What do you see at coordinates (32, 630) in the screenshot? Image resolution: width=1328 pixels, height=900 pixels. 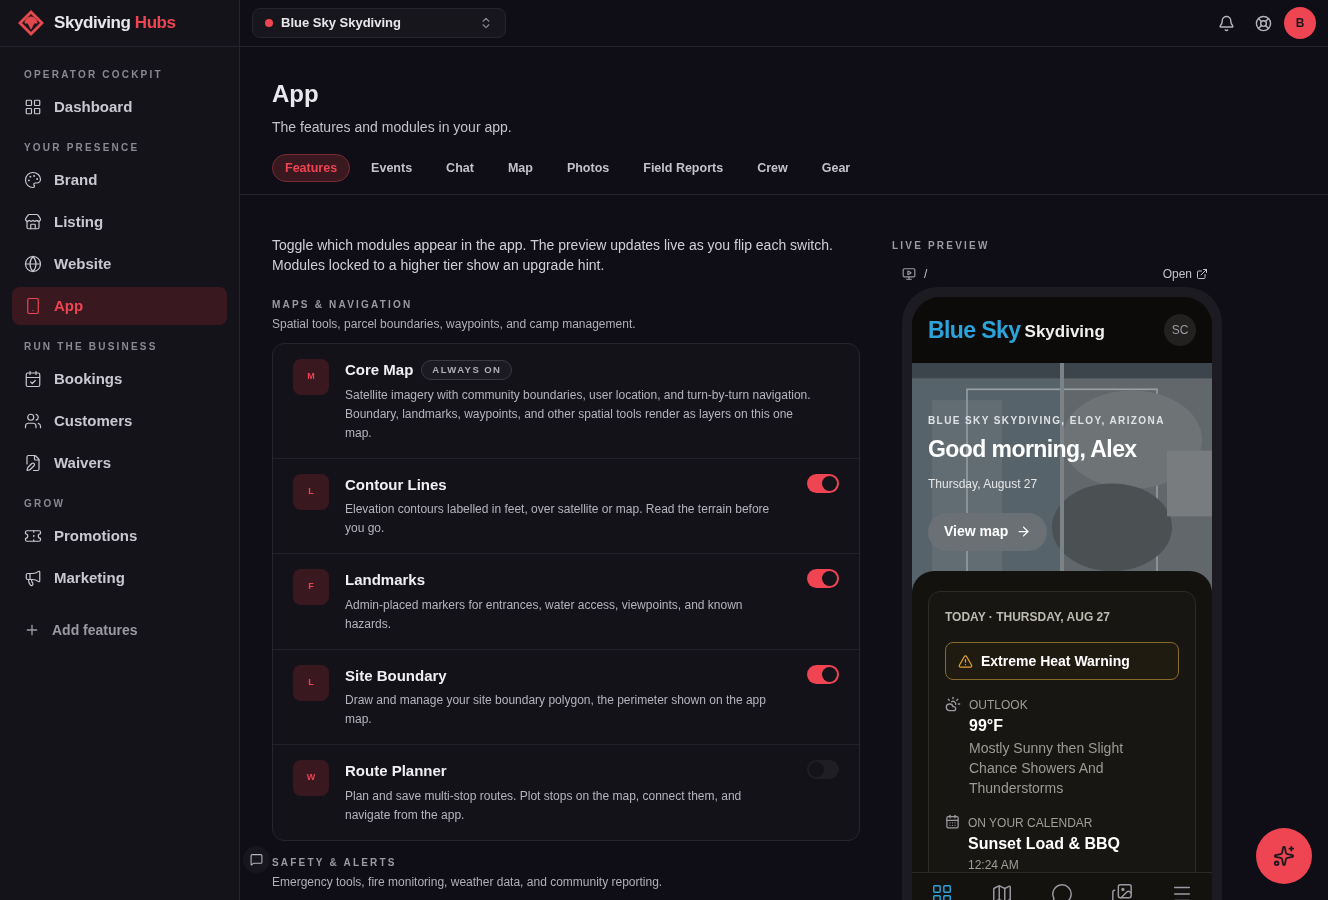 I see `plus-icon` at bounding box center [32, 630].